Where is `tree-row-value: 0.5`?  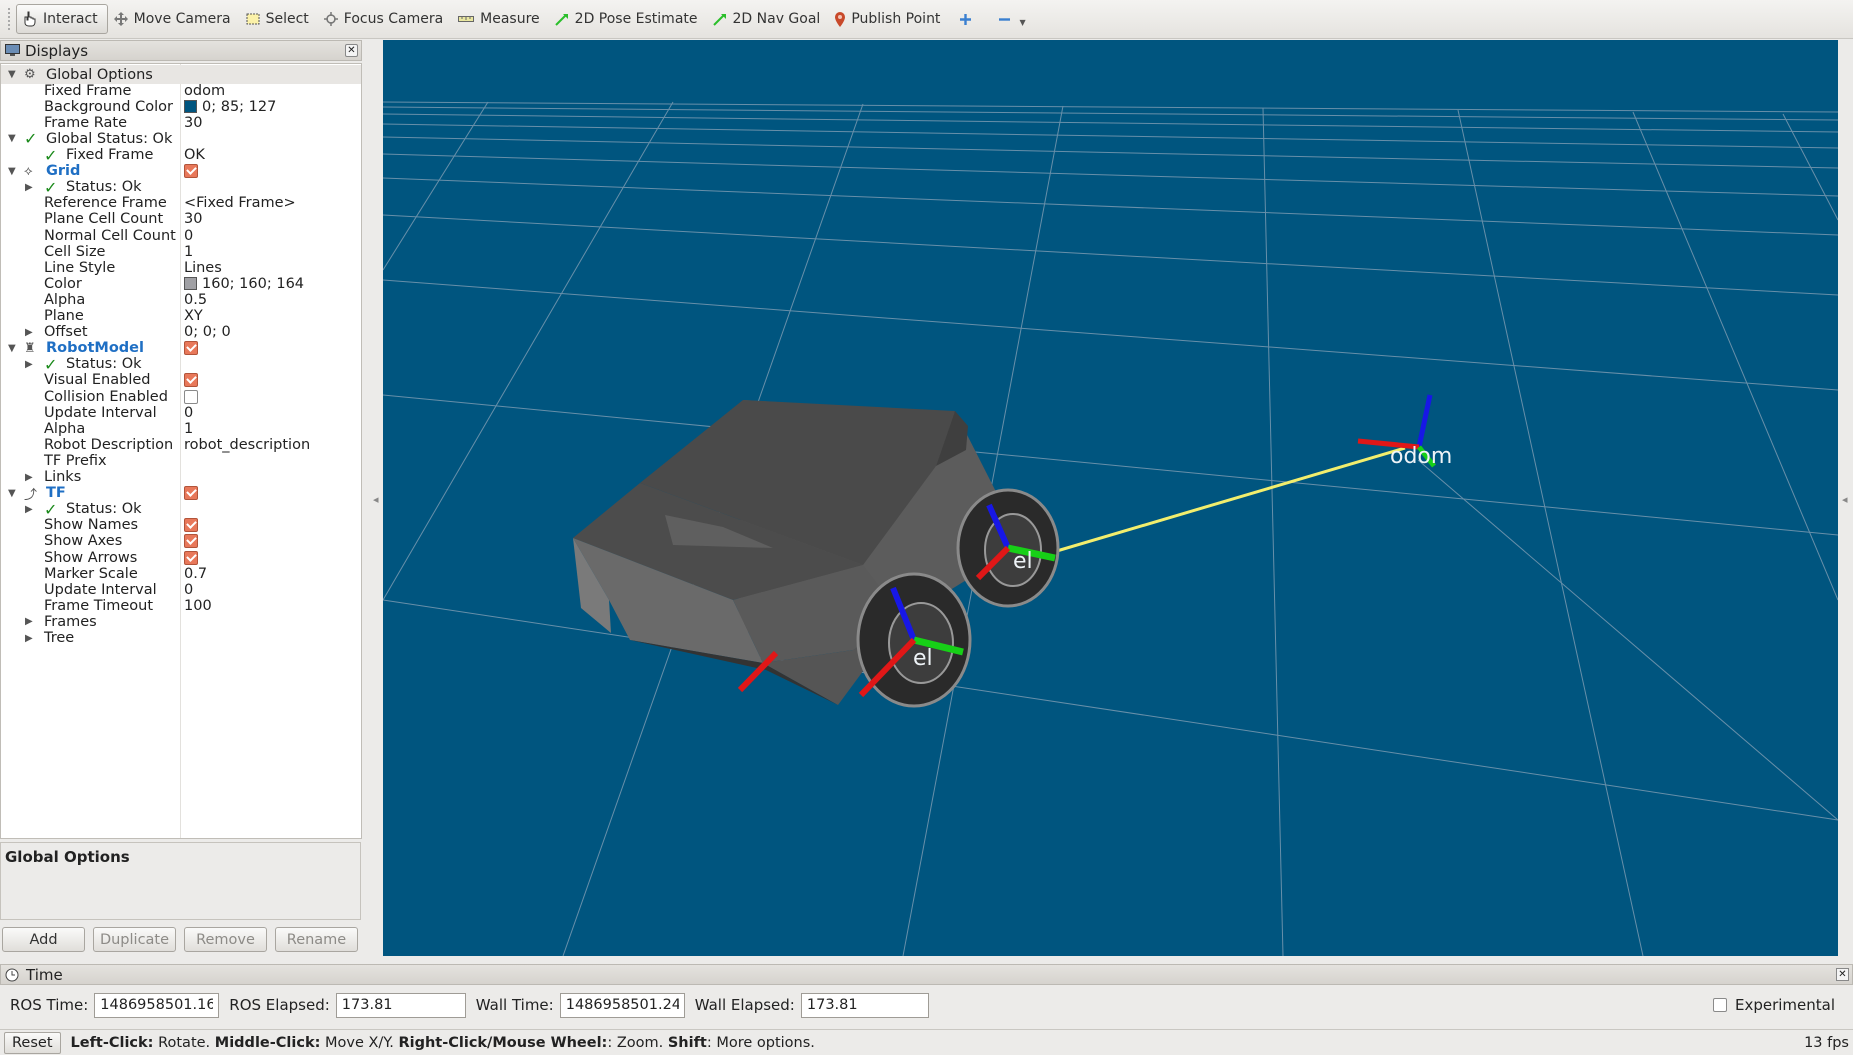
tree-row-value: 0.5 is located at coordinates (195, 300).